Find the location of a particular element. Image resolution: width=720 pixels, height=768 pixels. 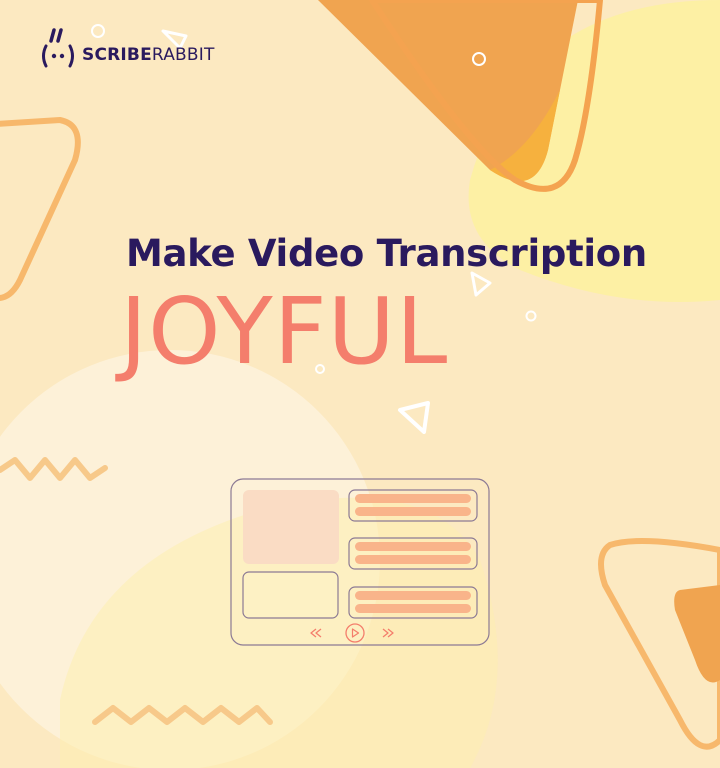

video-thumbnail is located at coordinates (291, 527).